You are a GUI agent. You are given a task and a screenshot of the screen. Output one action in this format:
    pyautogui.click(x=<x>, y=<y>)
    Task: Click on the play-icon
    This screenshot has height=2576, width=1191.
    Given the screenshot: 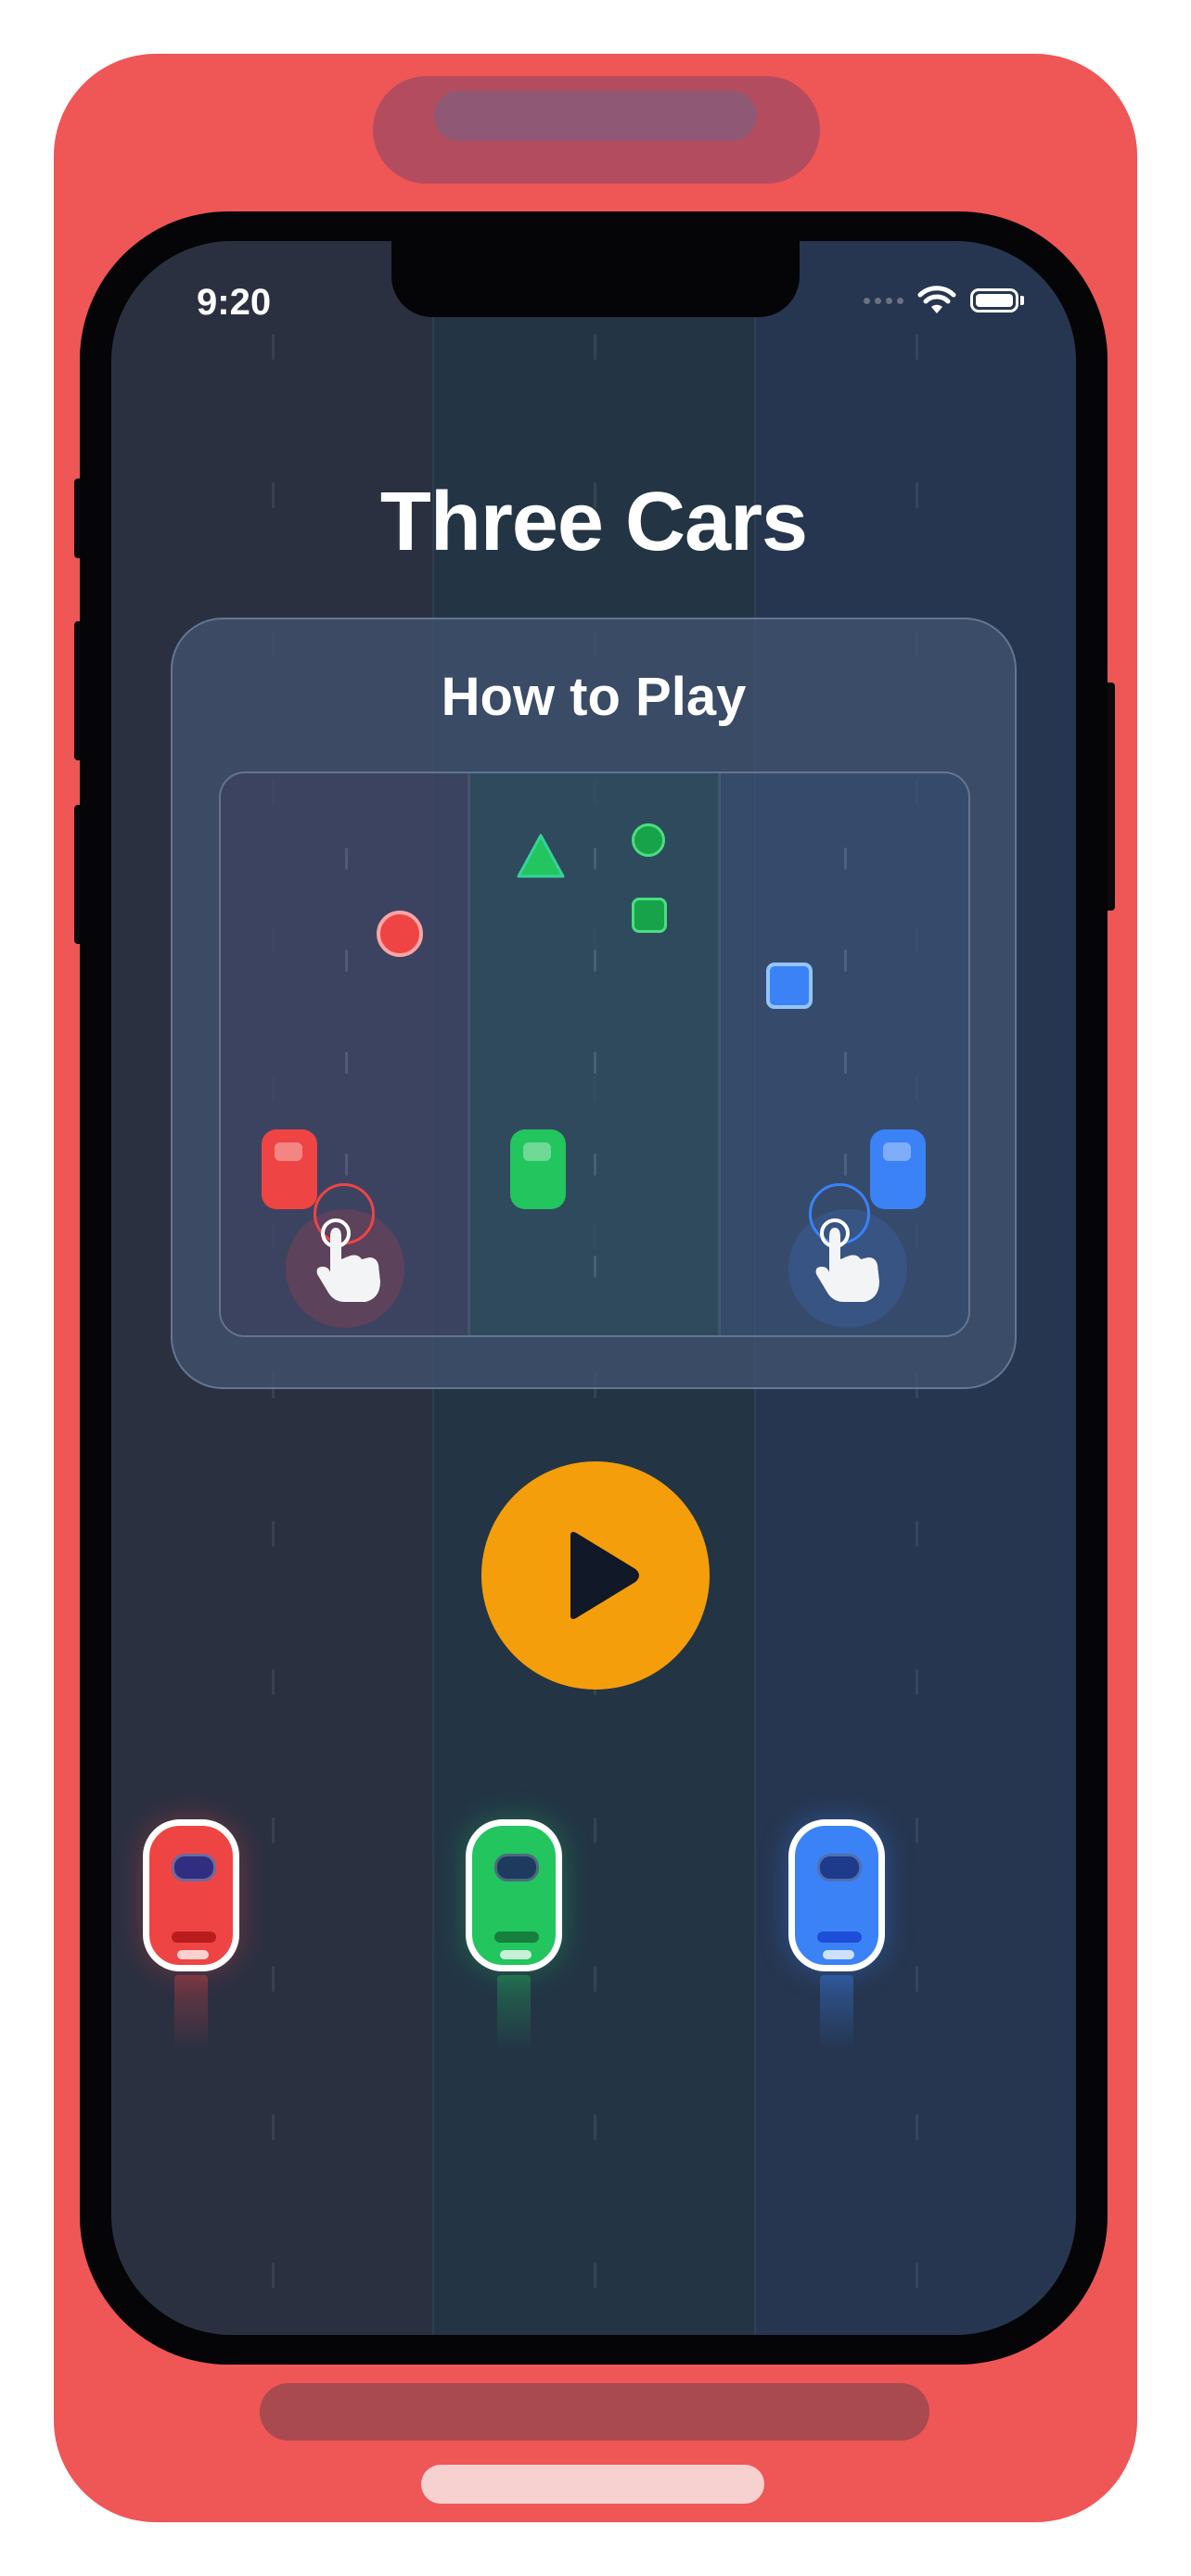 What is the action you would take?
    pyautogui.click(x=604, y=1575)
    